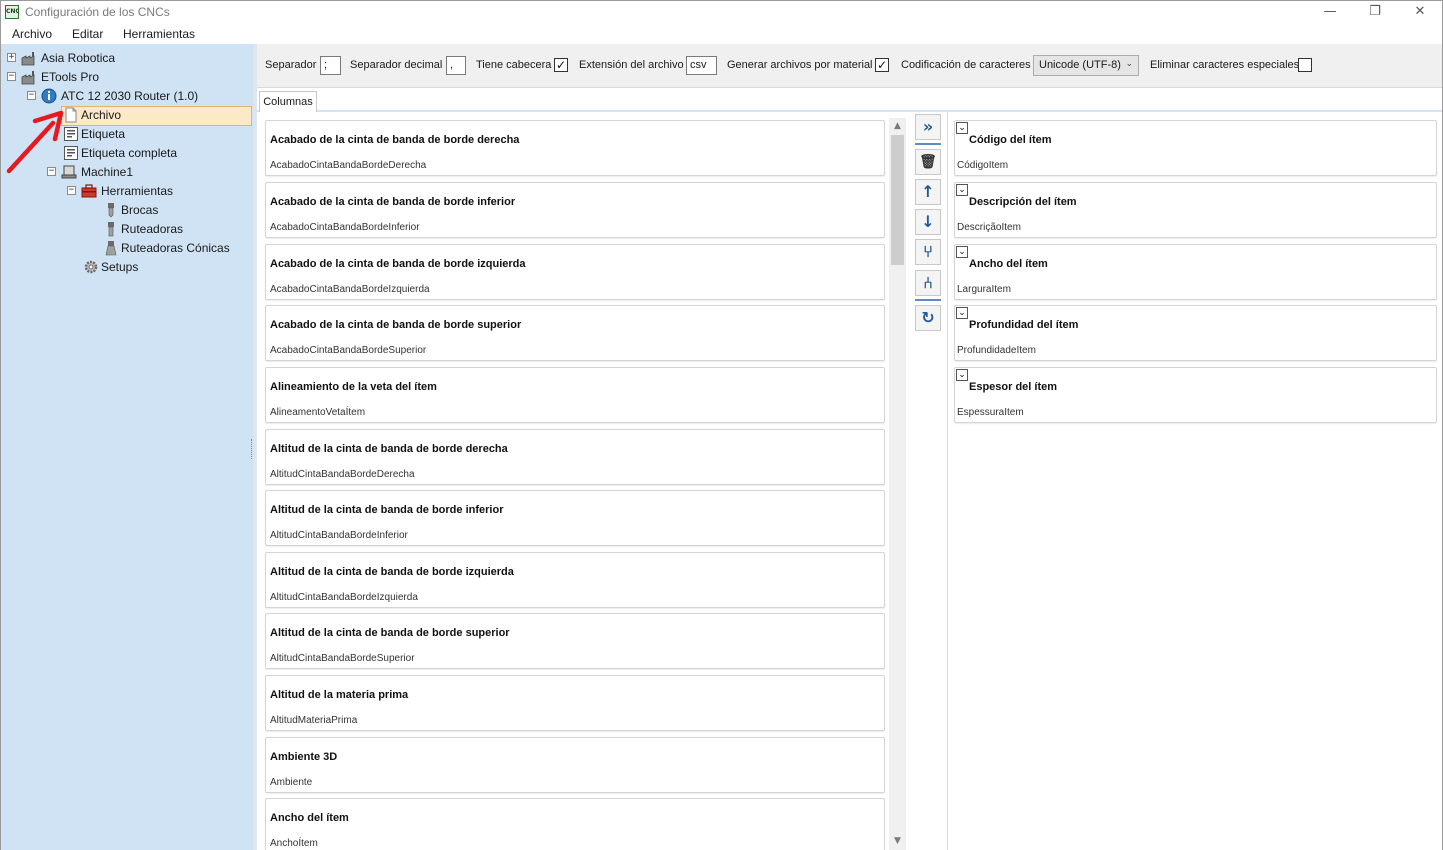 This screenshot has width=1443, height=850. What do you see at coordinates (1195, 272) in the screenshot?
I see `selected-column-item: ⌄ Ancho del ítem LarguraItem` at bounding box center [1195, 272].